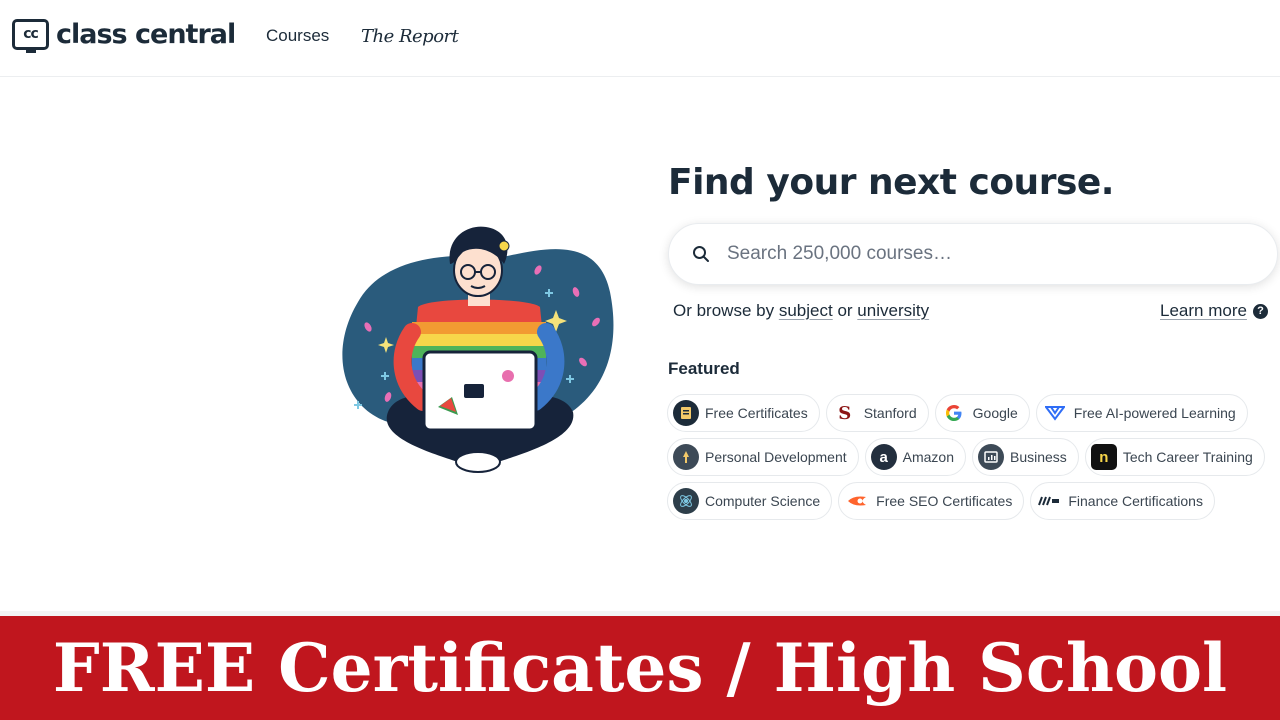  I want to click on business-icon, so click(991, 457).